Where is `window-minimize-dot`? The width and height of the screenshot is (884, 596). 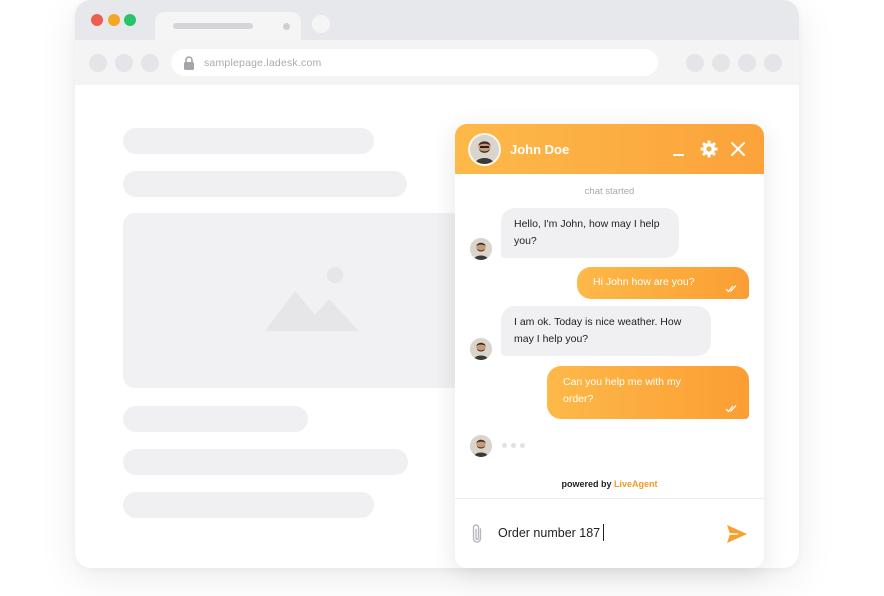 window-minimize-dot is located at coordinates (114, 20).